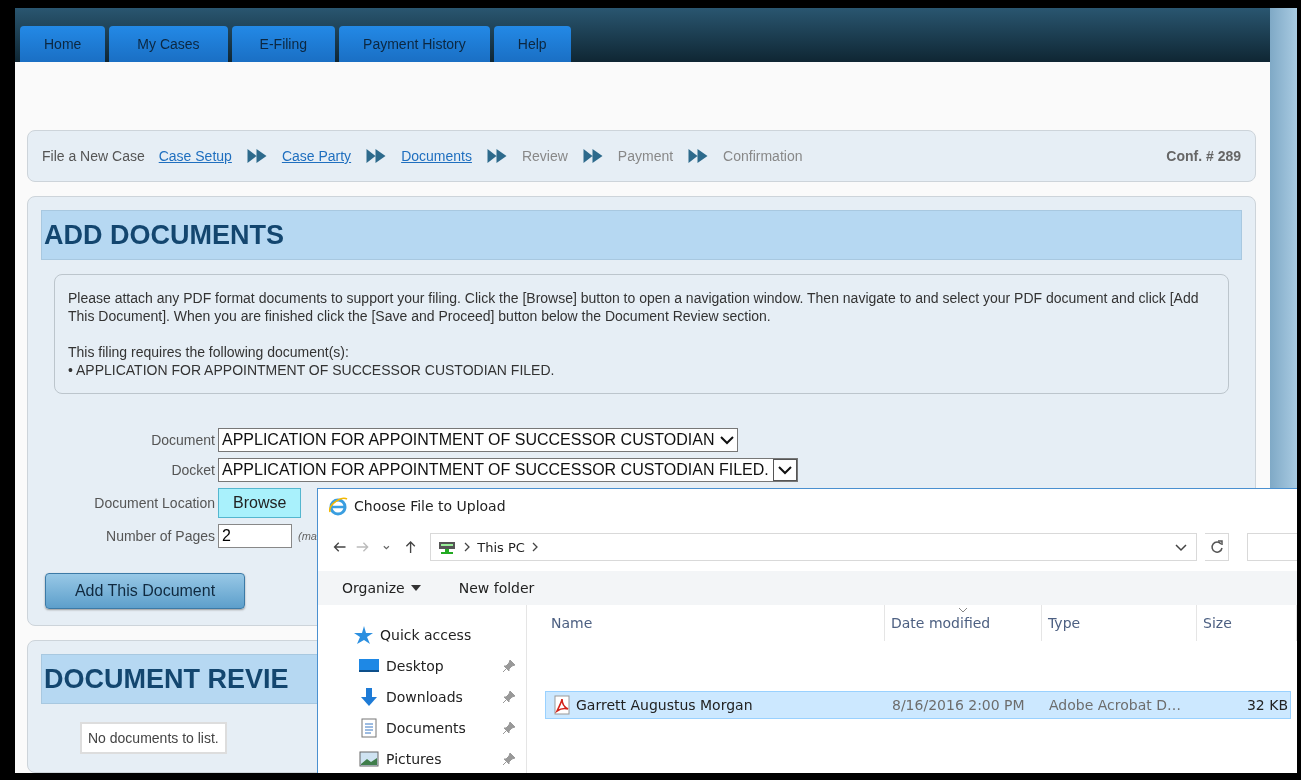 This screenshot has width=1301, height=780. Describe the element at coordinates (422, 758) in the screenshot. I see `nav-item: Pictures` at that location.